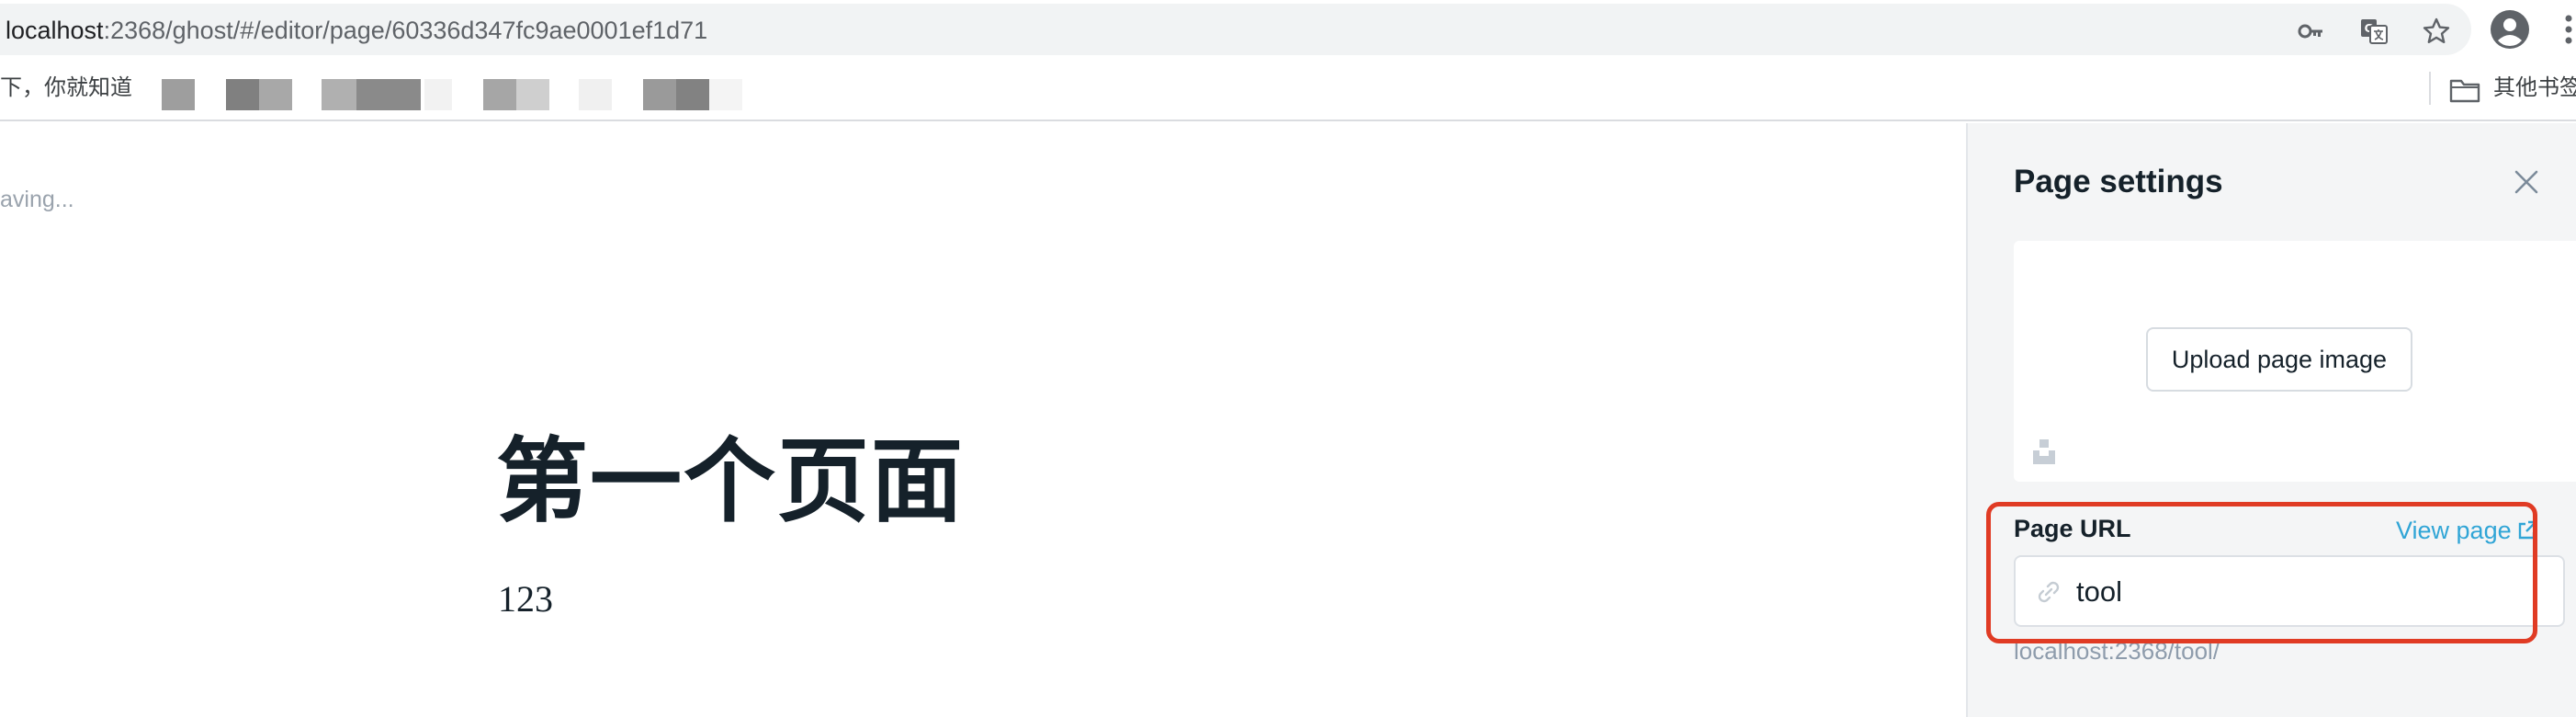 Image resolution: width=2576 pixels, height=717 pixels. Describe the element at coordinates (2430, 88) in the screenshot. I see `bookmarks-separator` at that location.